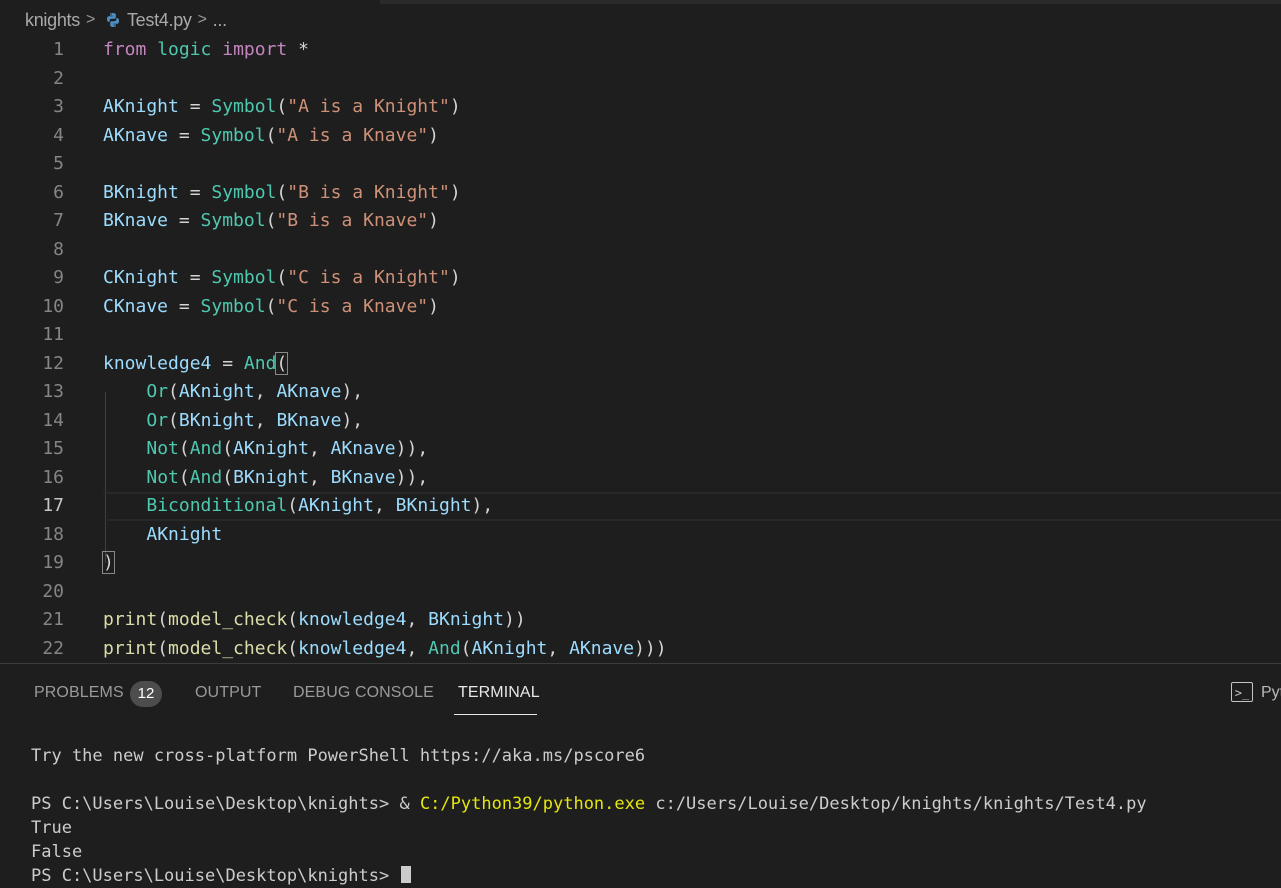 The width and height of the screenshot is (1281, 888). I want to click on line-number: 6, so click(58, 192).